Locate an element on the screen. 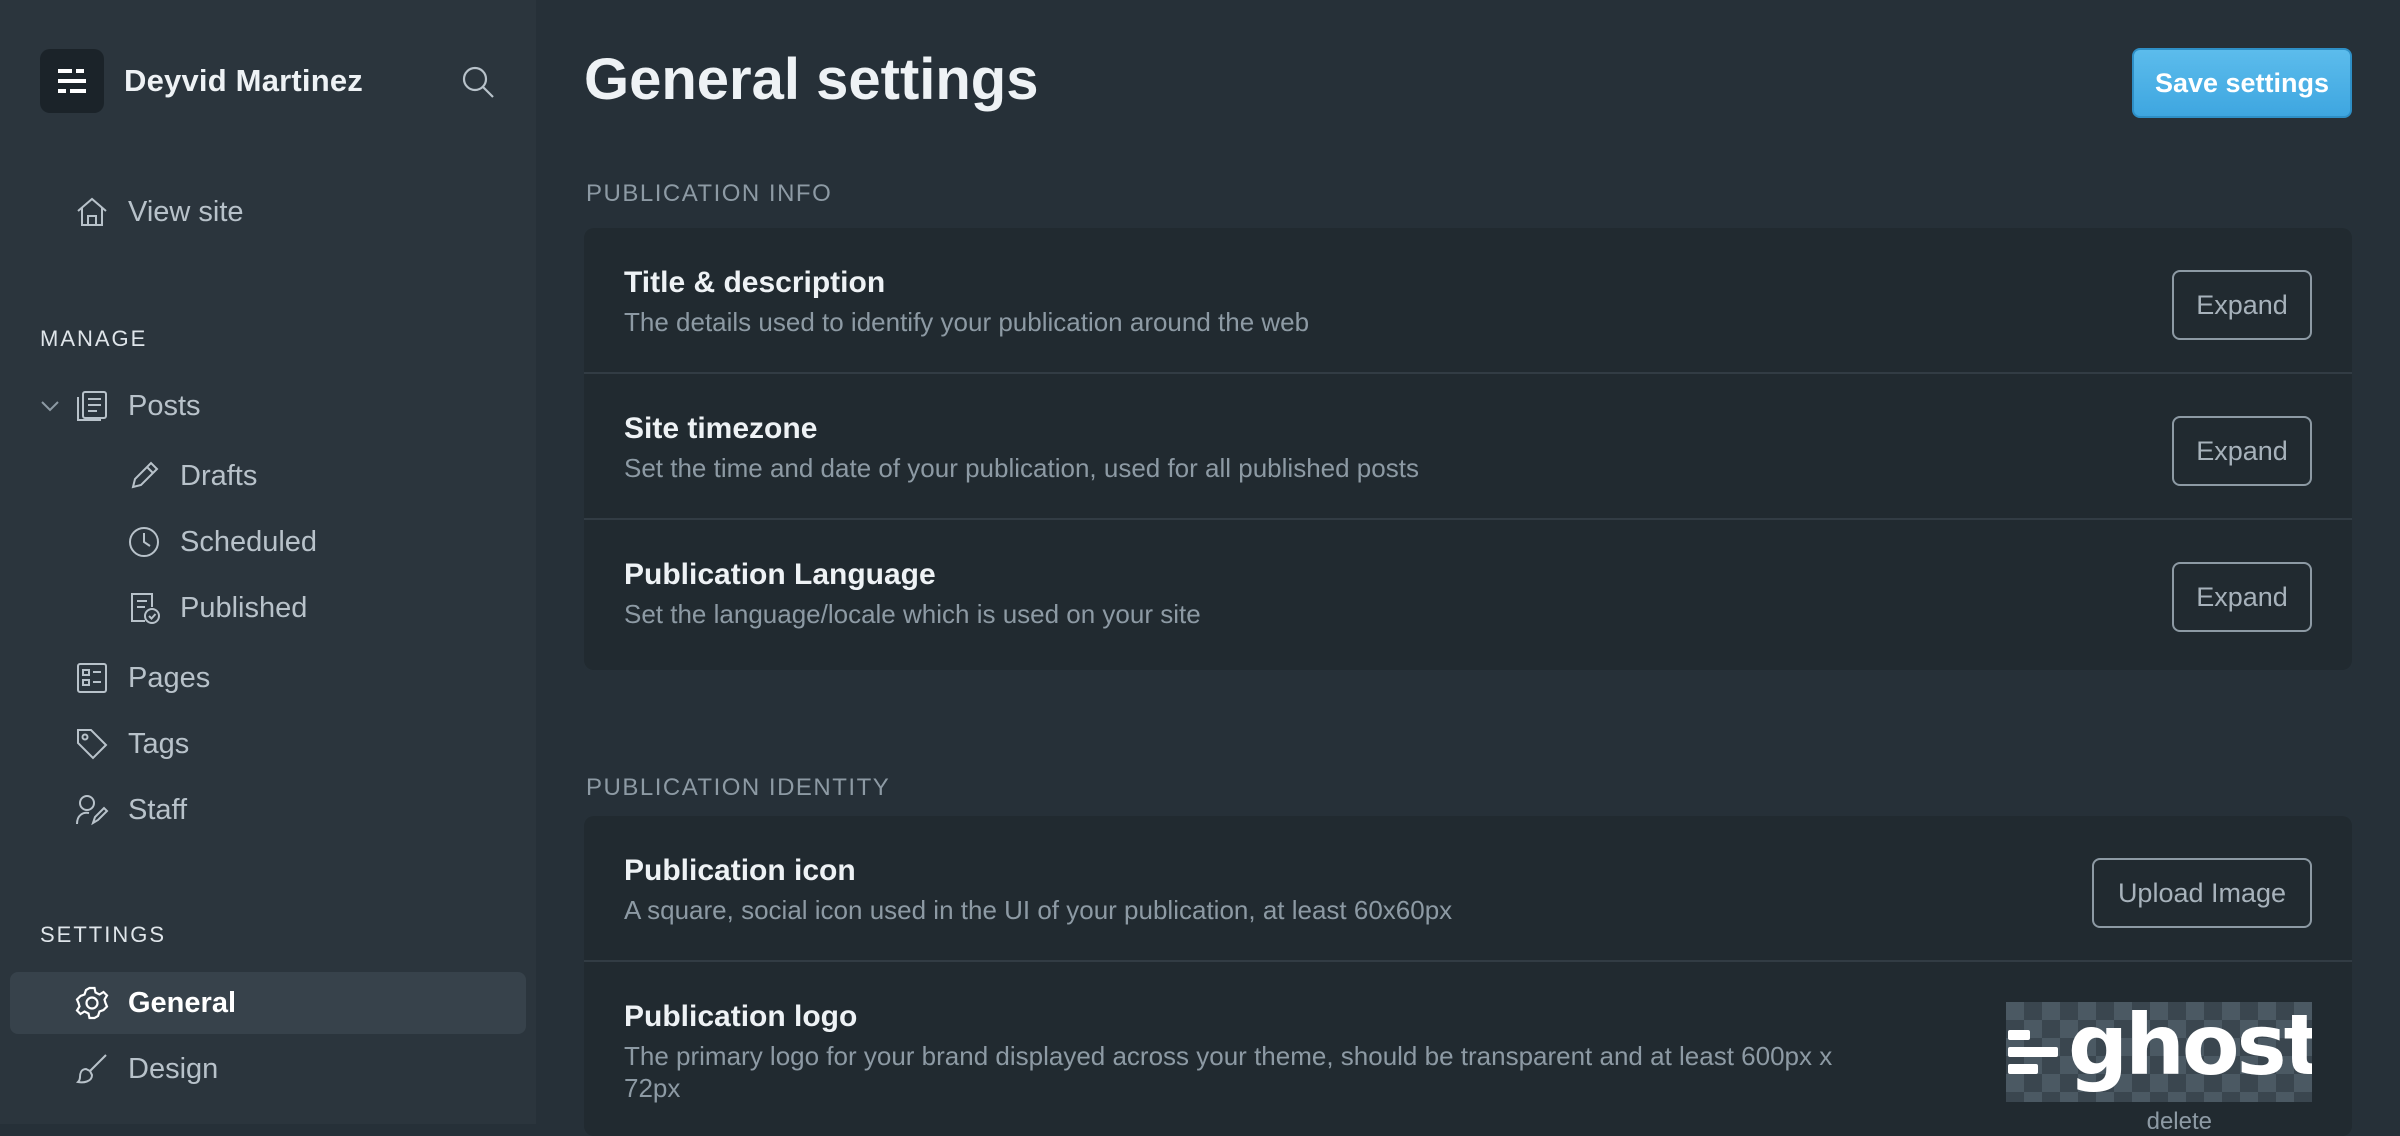 The height and width of the screenshot is (1136, 2400). nav-staff: Staff is located at coordinates (129, 810).